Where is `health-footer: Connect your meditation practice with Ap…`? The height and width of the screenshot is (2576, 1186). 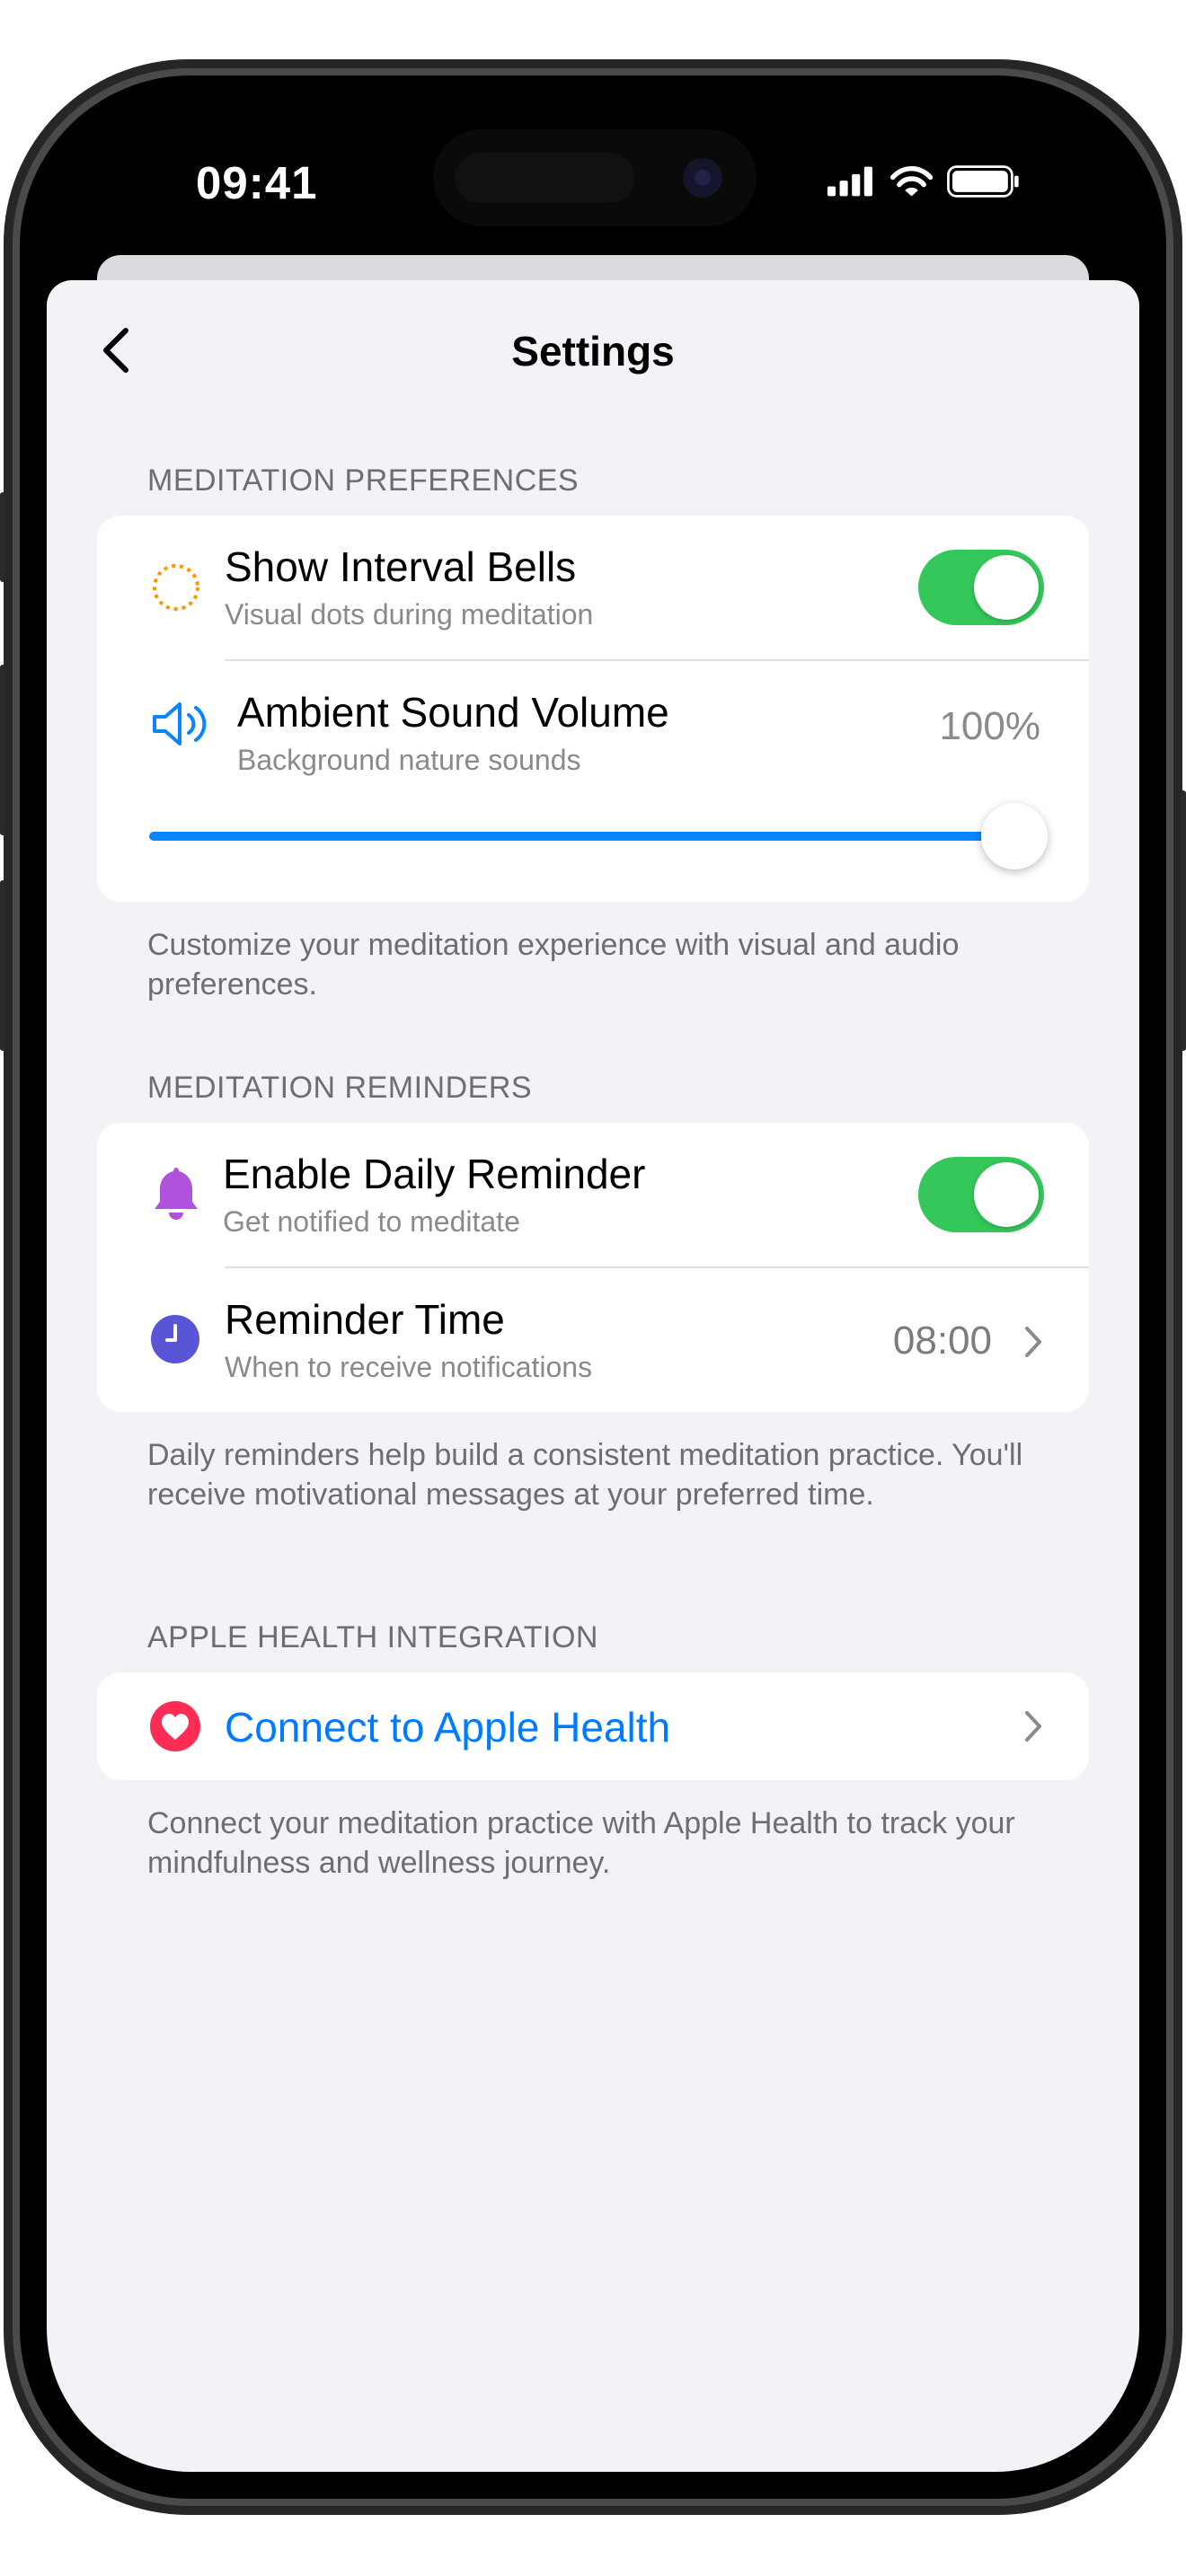
health-footer: Connect your meditation practice with Ap… is located at coordinates (581, 1843).